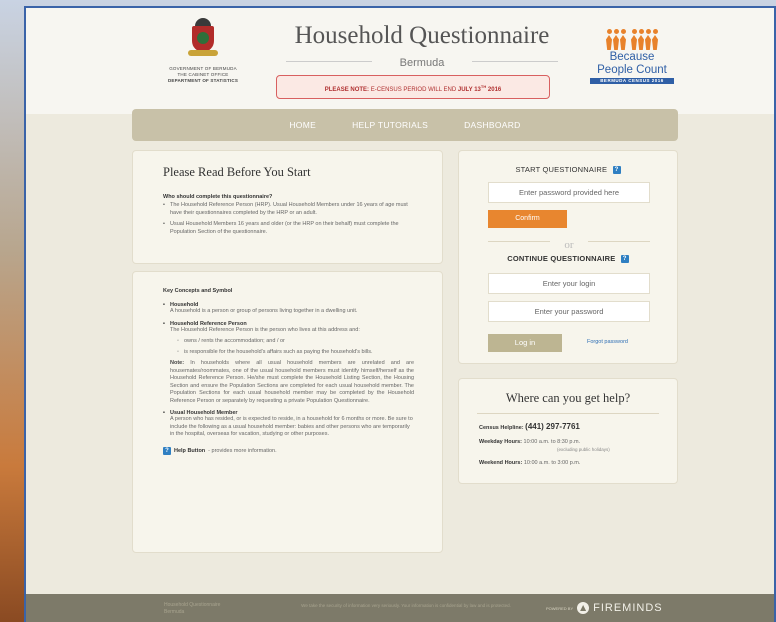 The image size is (776, 622). I want to click on bermuda-crest-icon, so click(203, 39).